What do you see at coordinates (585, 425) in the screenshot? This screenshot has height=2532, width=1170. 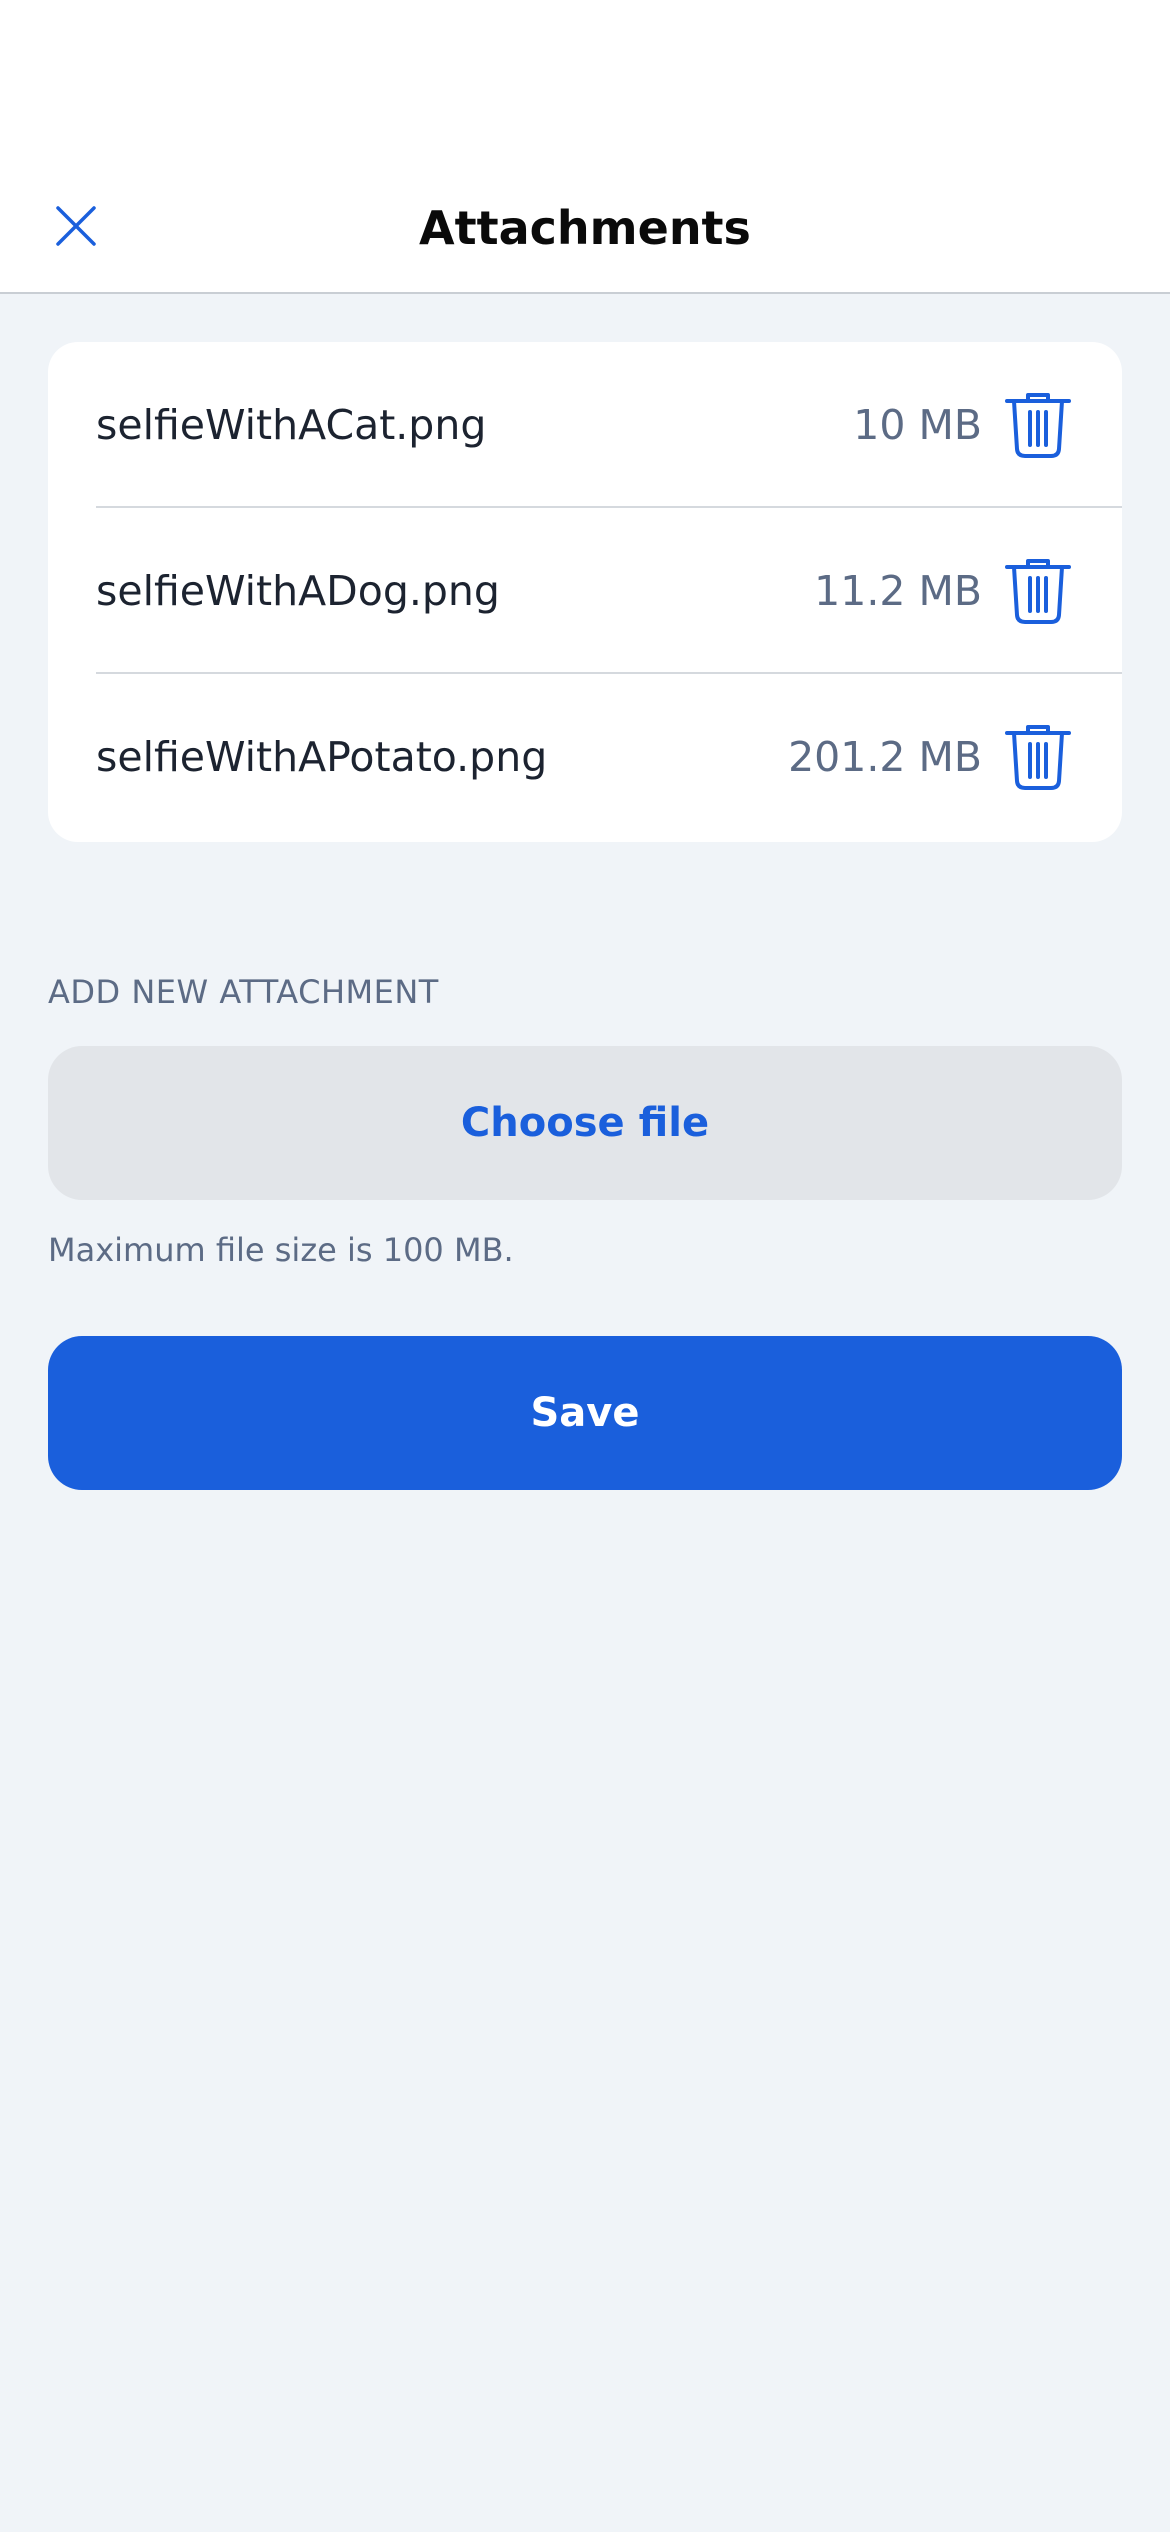 I see `attachment-row: selfieWithACat.png 10 MB` at bounding box center [585, 425].